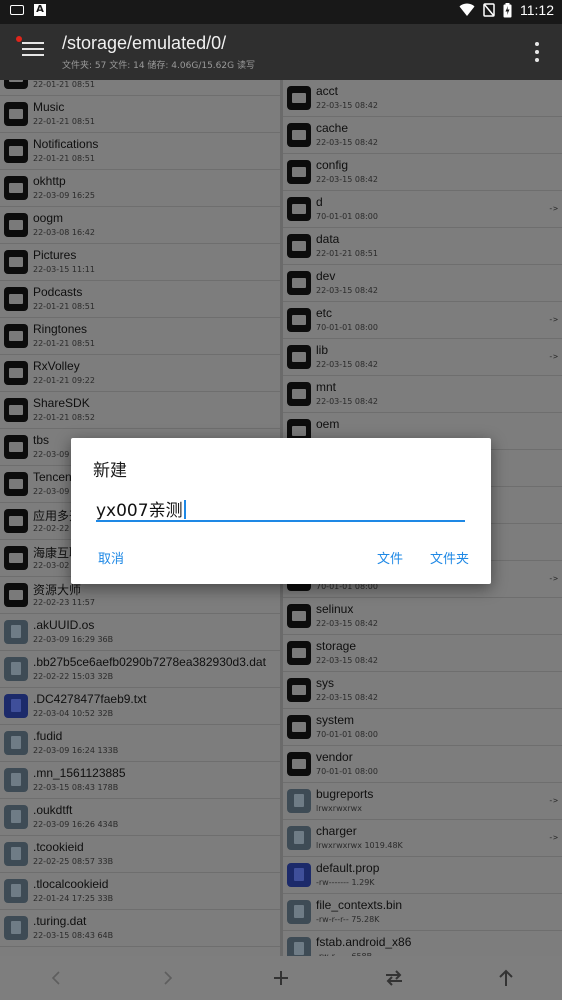  What do you see at coordinates (141, 508) in the screenshot?
I see `name-input-value: yx007亲测` at bounding box center [141, 508].